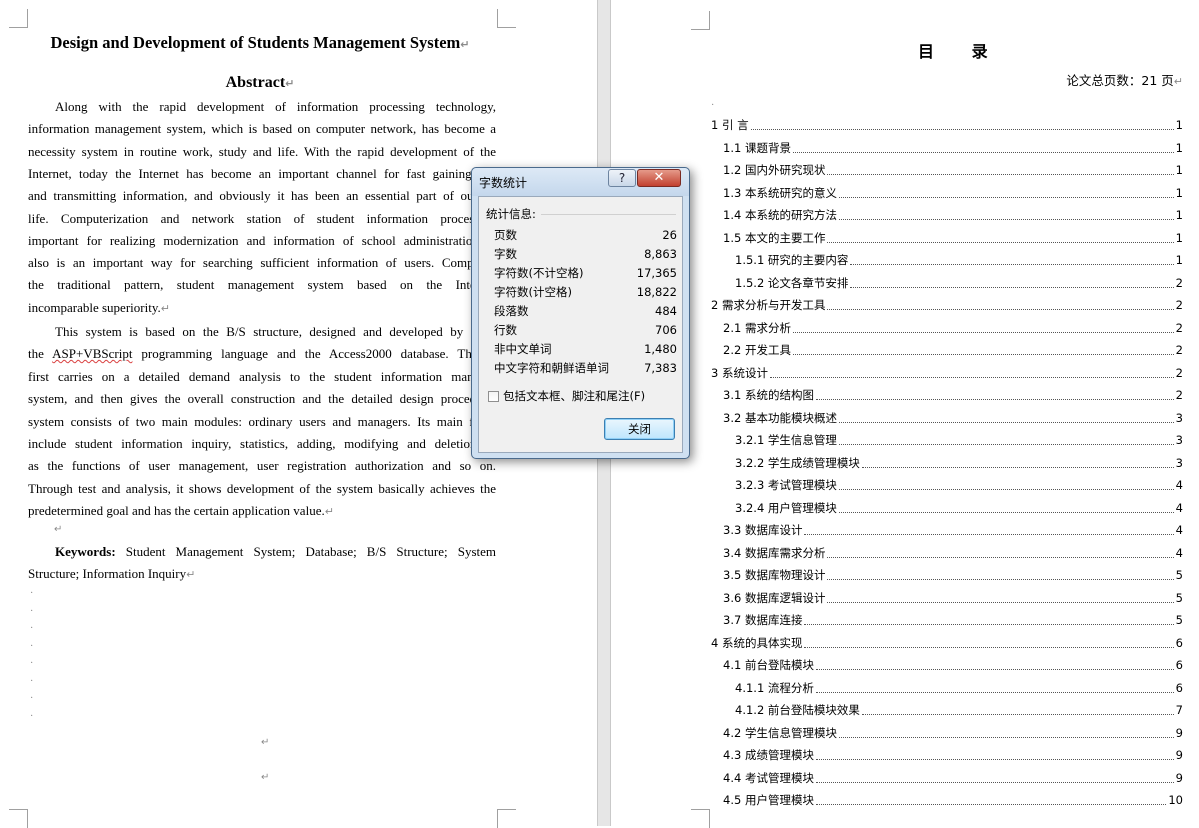  Describe the element at coordinates (656, 273) in the screenshot. I see `stat-value: 17,365` at that location.